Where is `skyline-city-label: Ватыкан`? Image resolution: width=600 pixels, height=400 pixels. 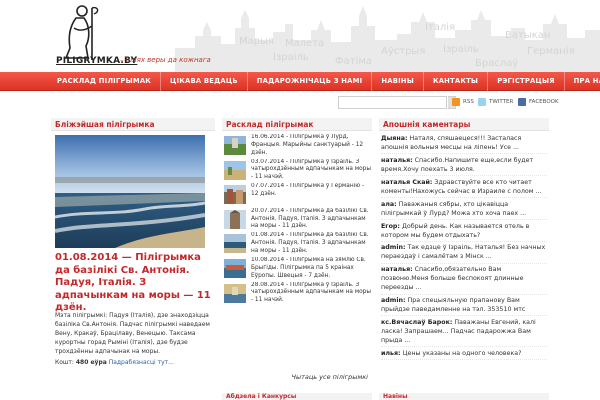 skyline-city-label: Ватыкан is located at coordinates (528, 35).